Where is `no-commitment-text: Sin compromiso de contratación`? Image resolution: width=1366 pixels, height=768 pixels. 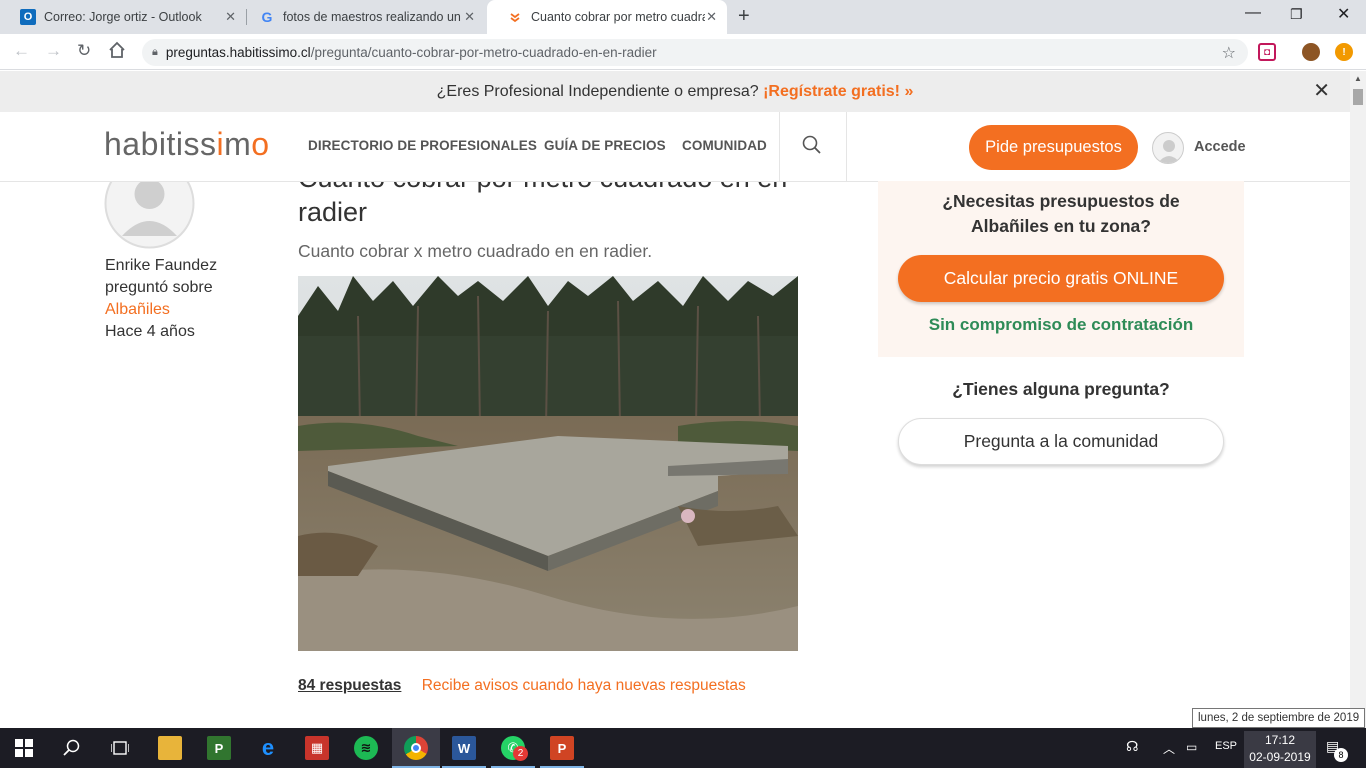
no-commitment-text: Sin compromiso de contratación is located at coordinates (1061, 324).